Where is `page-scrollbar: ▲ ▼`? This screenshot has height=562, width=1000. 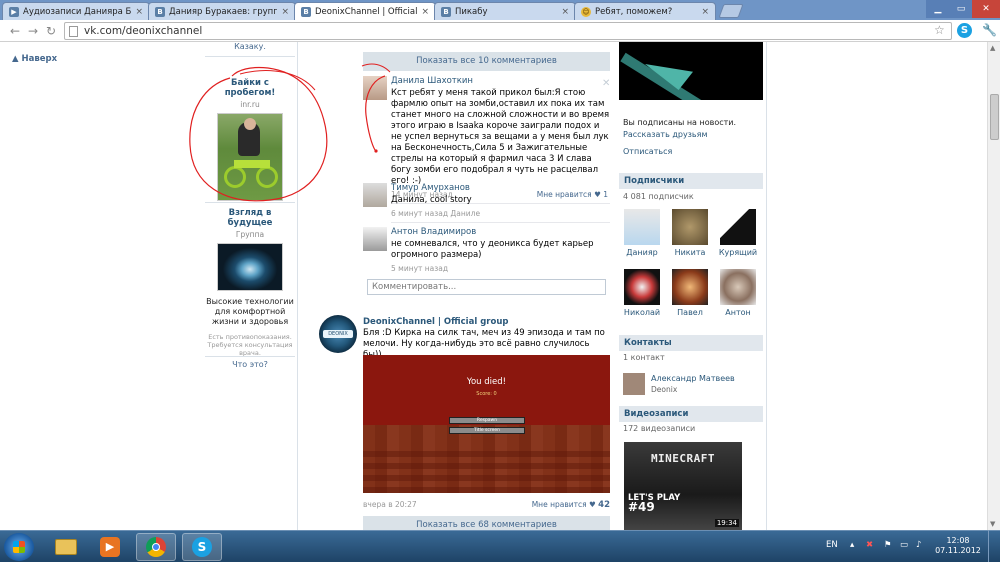 page-scrollbar: ▲ ▼ is located at coordinates (993, 286).